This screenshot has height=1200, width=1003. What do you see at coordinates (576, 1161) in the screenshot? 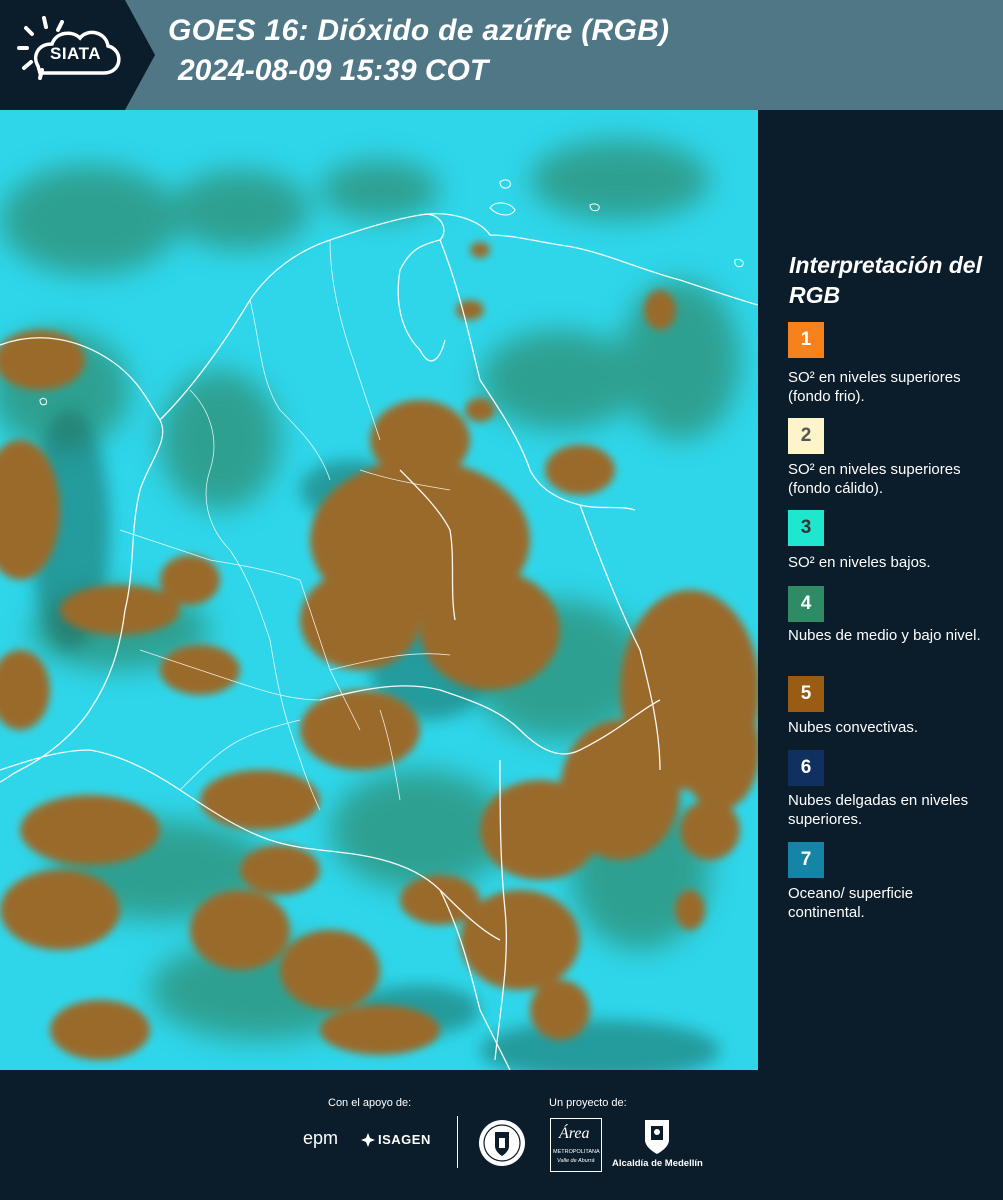
I see `area-logo-sub2: Valle de Aburrá` at bounding box center [576, 1161].